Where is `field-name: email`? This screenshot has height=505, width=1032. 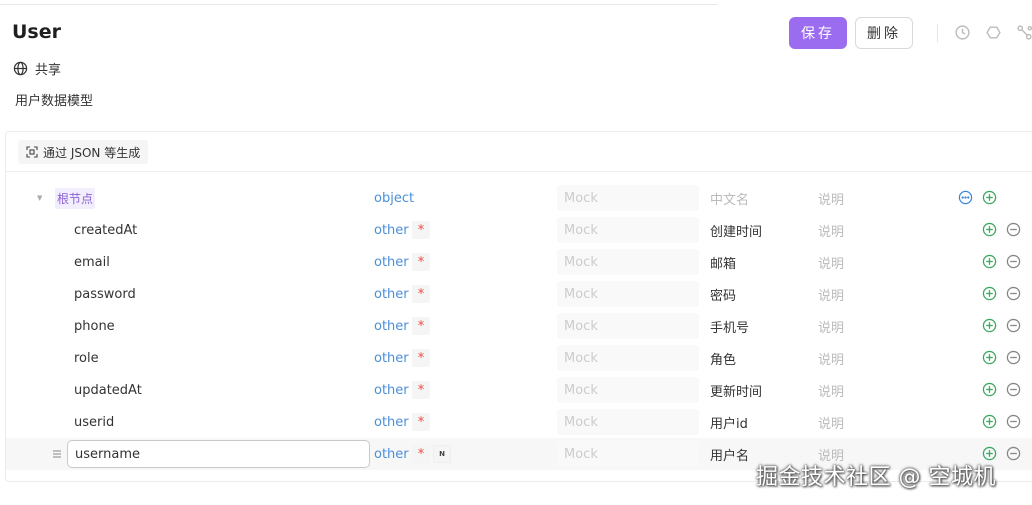
field-name: email is located at coordinates (92, 262).